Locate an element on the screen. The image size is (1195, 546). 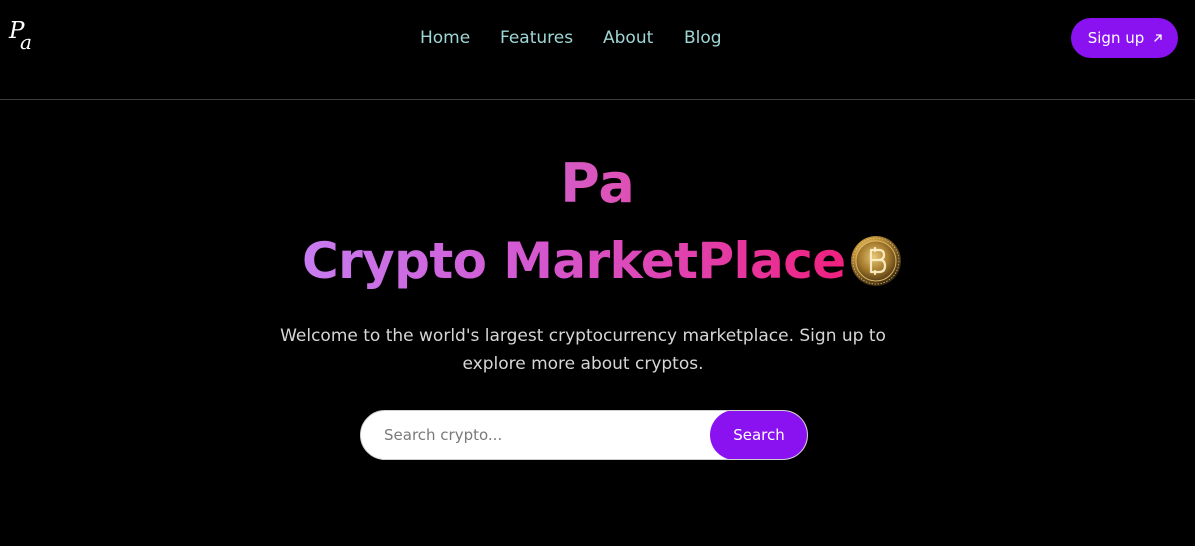
main-nav: Home Features About Blog is located at coordinates (597, 39).